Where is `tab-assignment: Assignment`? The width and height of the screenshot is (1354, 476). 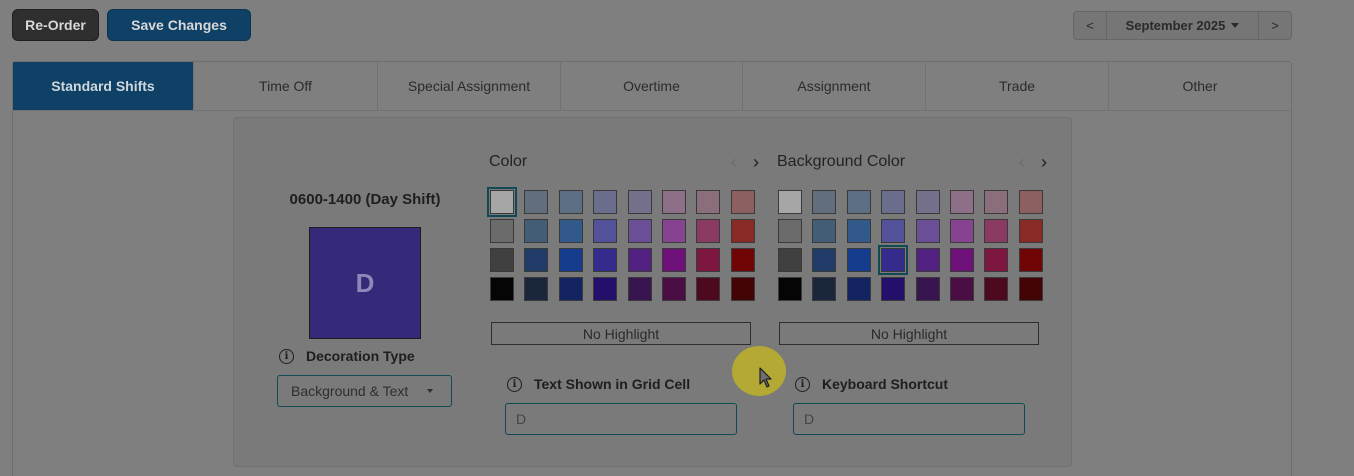 tab-assignment: Assignment is located at coordinates (834, 86).